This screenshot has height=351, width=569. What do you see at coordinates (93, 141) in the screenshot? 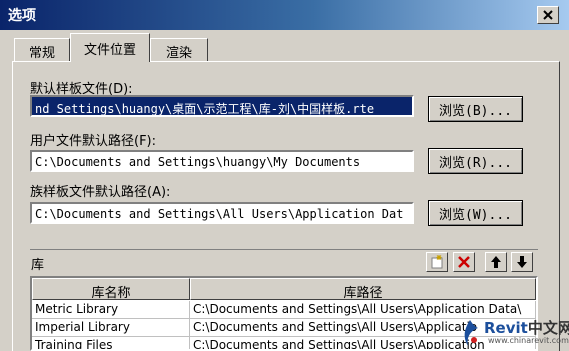
I see `user-path-label: 用户文件默认路径(F):` at bounding box center [93, 141].